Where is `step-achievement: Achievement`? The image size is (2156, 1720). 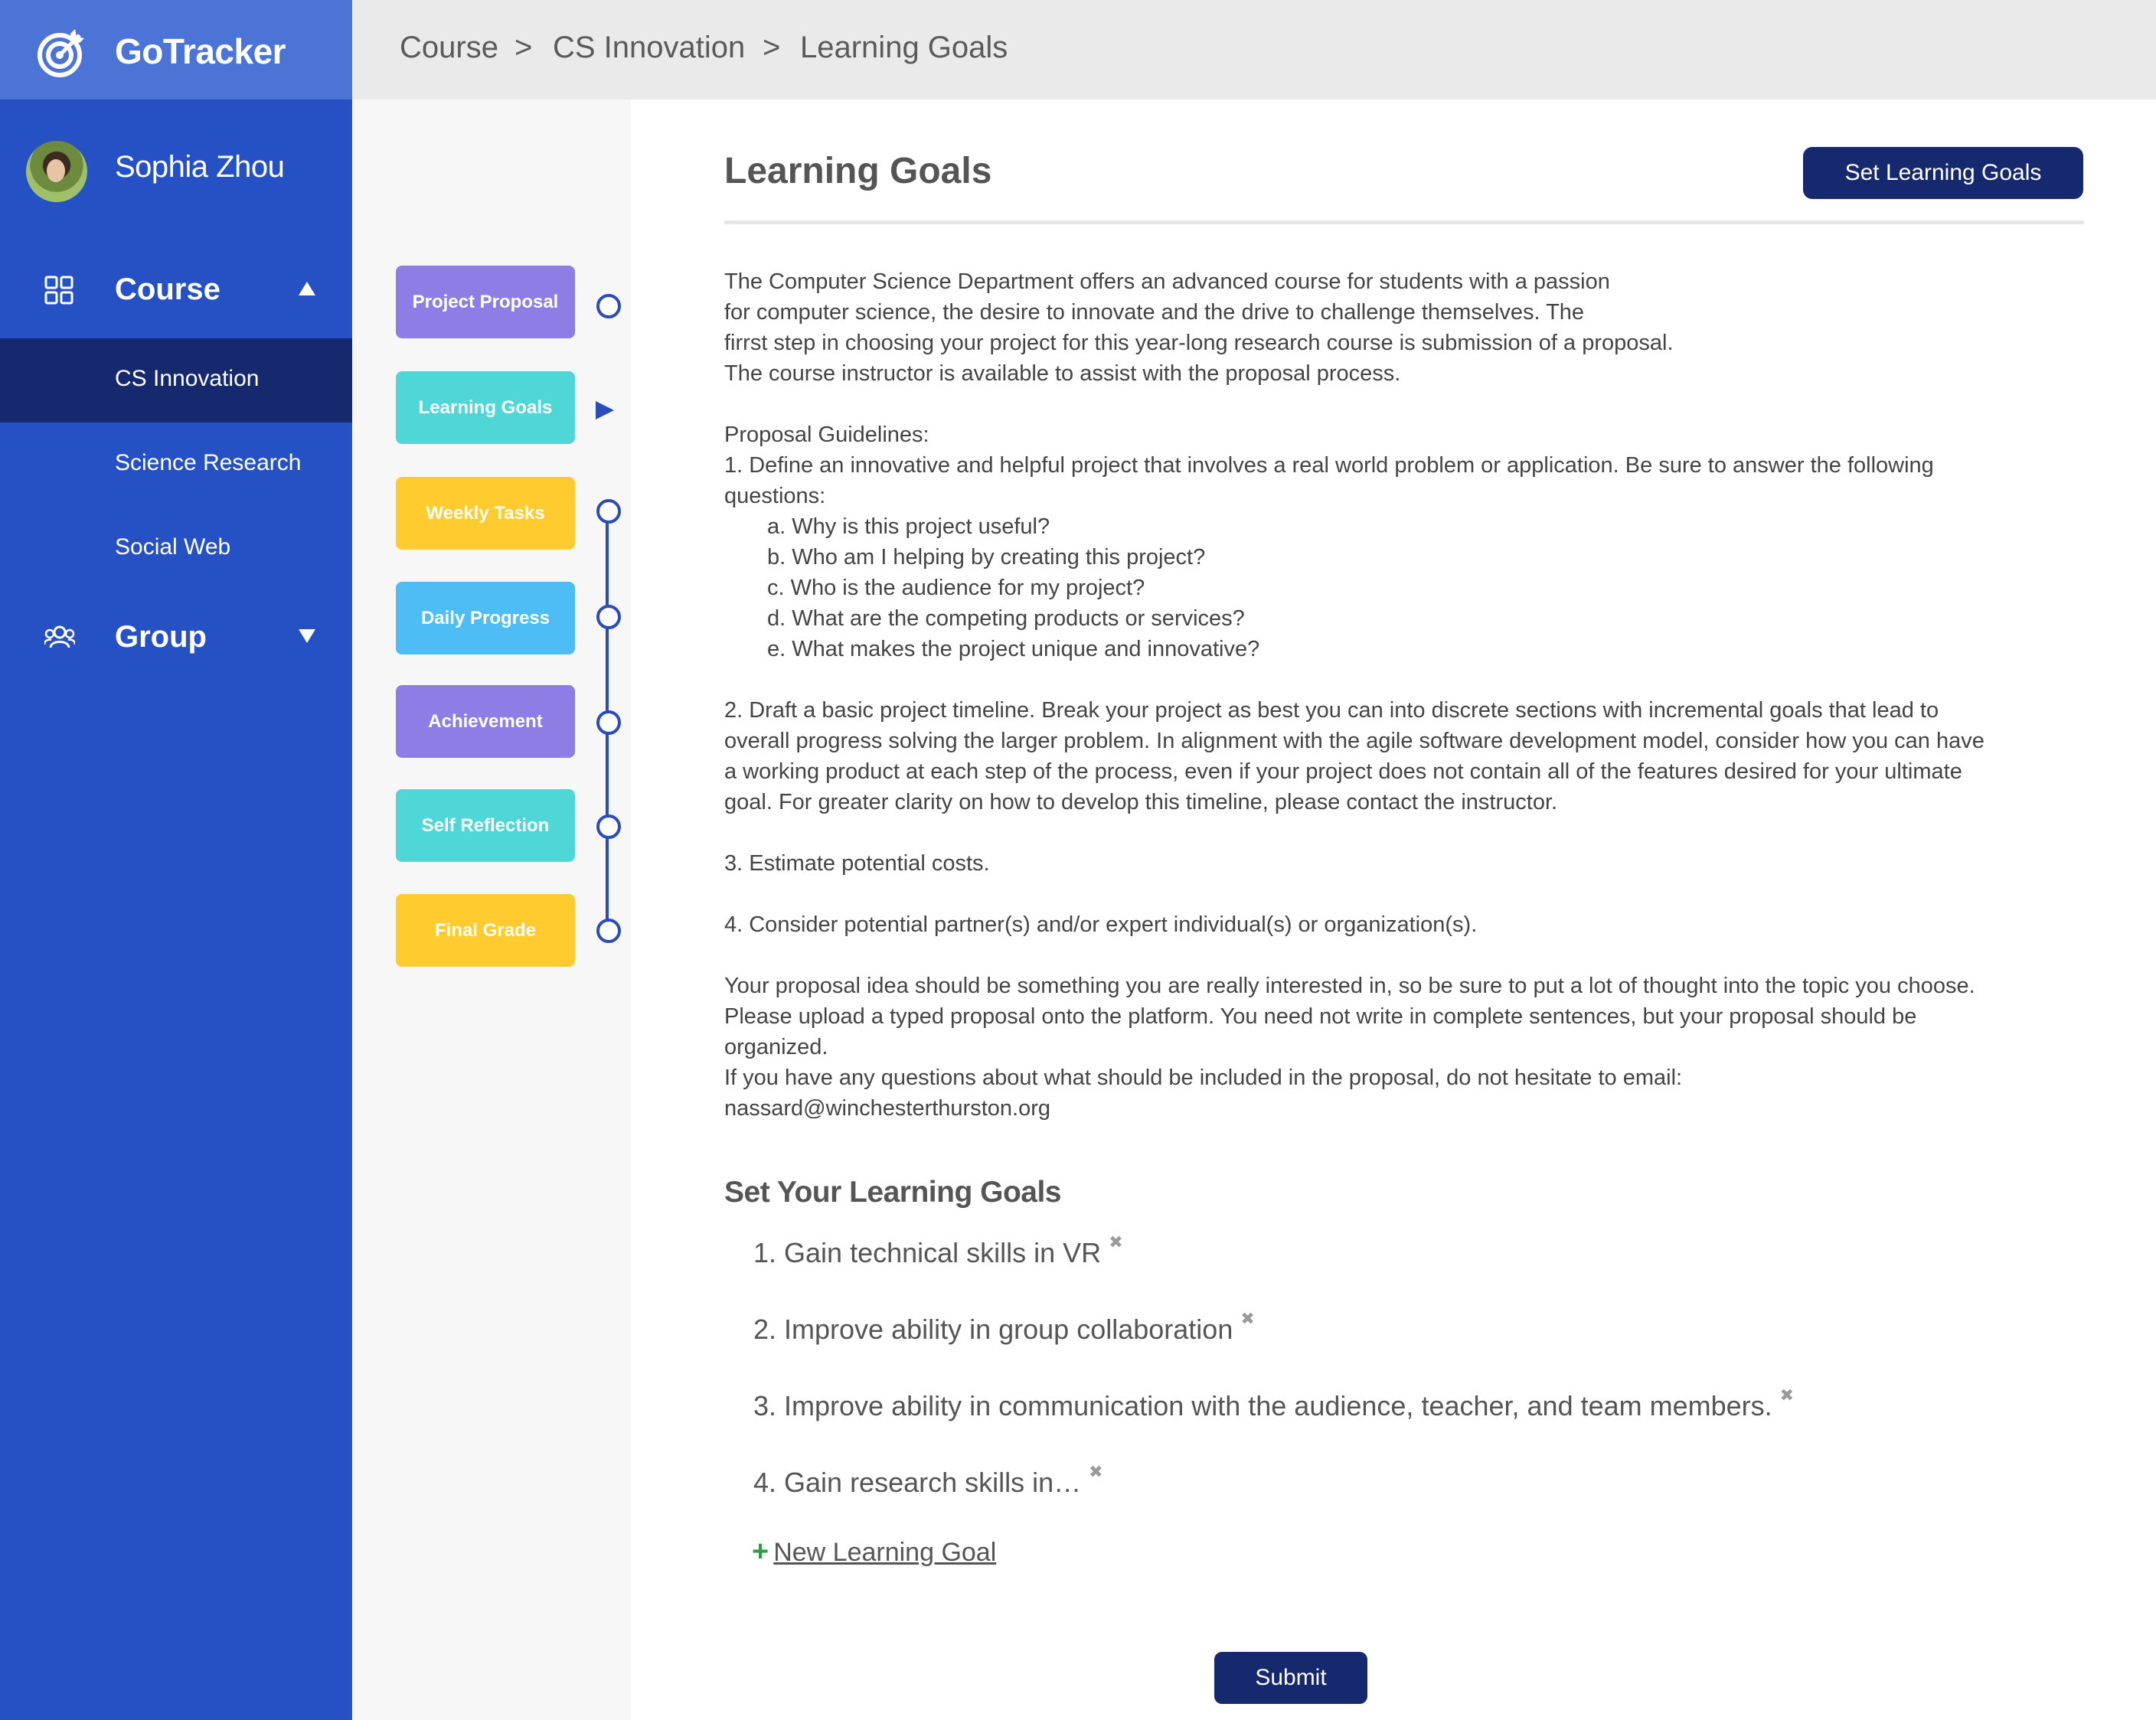
step-achievement: Achievement is located at coordinates (485, 721).